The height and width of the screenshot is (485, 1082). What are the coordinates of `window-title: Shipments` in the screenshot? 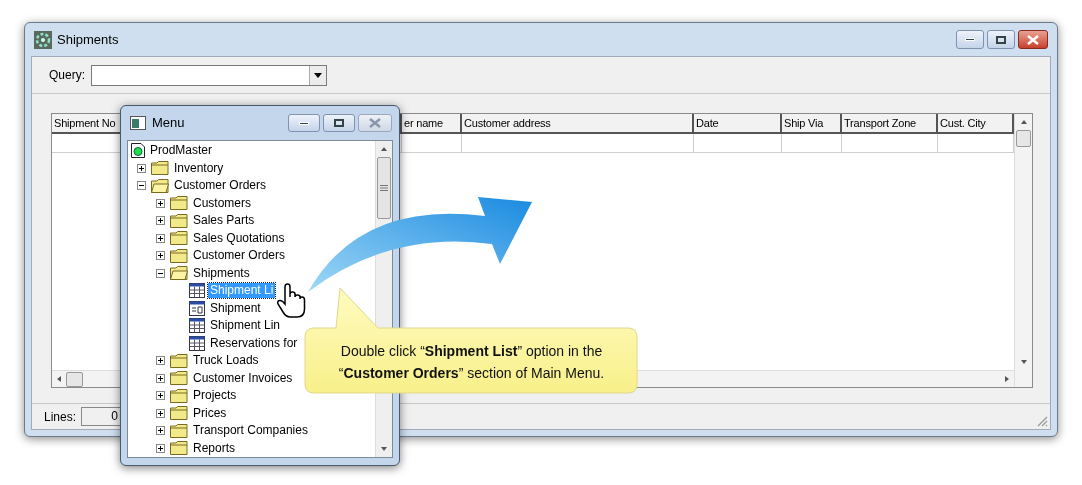 It's located at (88, 39).